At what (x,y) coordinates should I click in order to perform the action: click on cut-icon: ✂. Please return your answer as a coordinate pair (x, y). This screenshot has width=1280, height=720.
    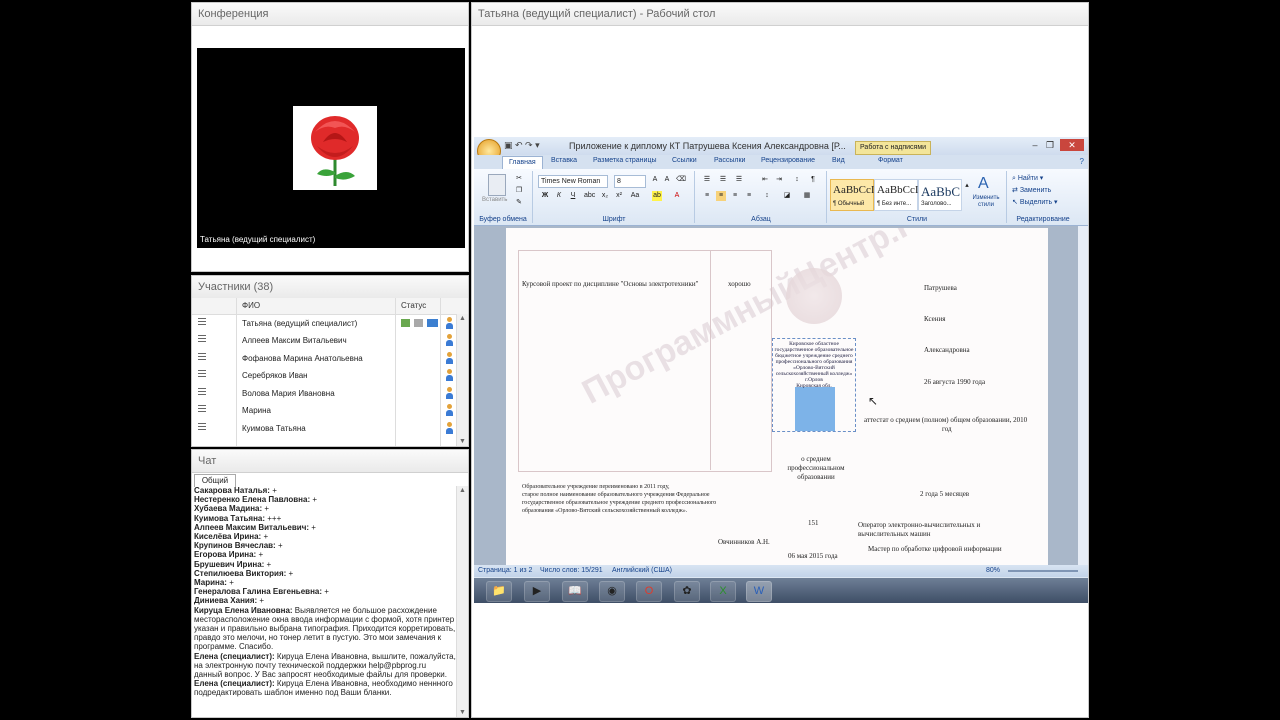
    Looking at the image, I should click on (519, 179).